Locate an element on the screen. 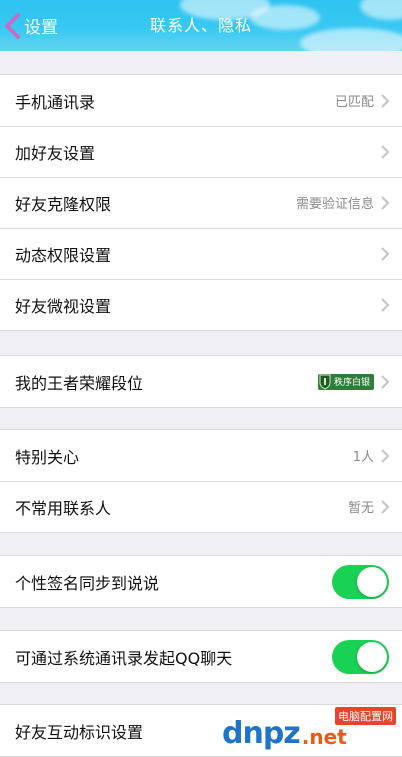 This screenshot has height=757, width=402. row-label: 可通过系统通讯录发起QQ聊天 is located at coordinates (124, 658).